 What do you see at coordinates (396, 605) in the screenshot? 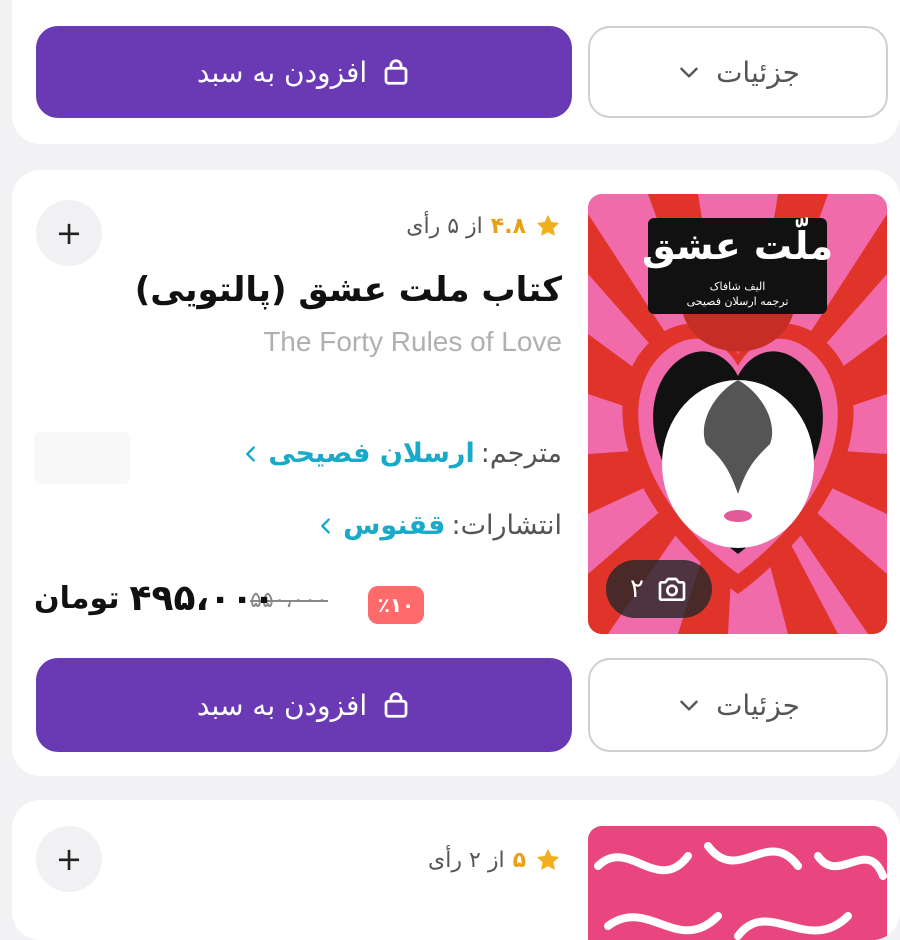
I see `discount-badge: ٪۱۰` at bounding box center [396, 605].